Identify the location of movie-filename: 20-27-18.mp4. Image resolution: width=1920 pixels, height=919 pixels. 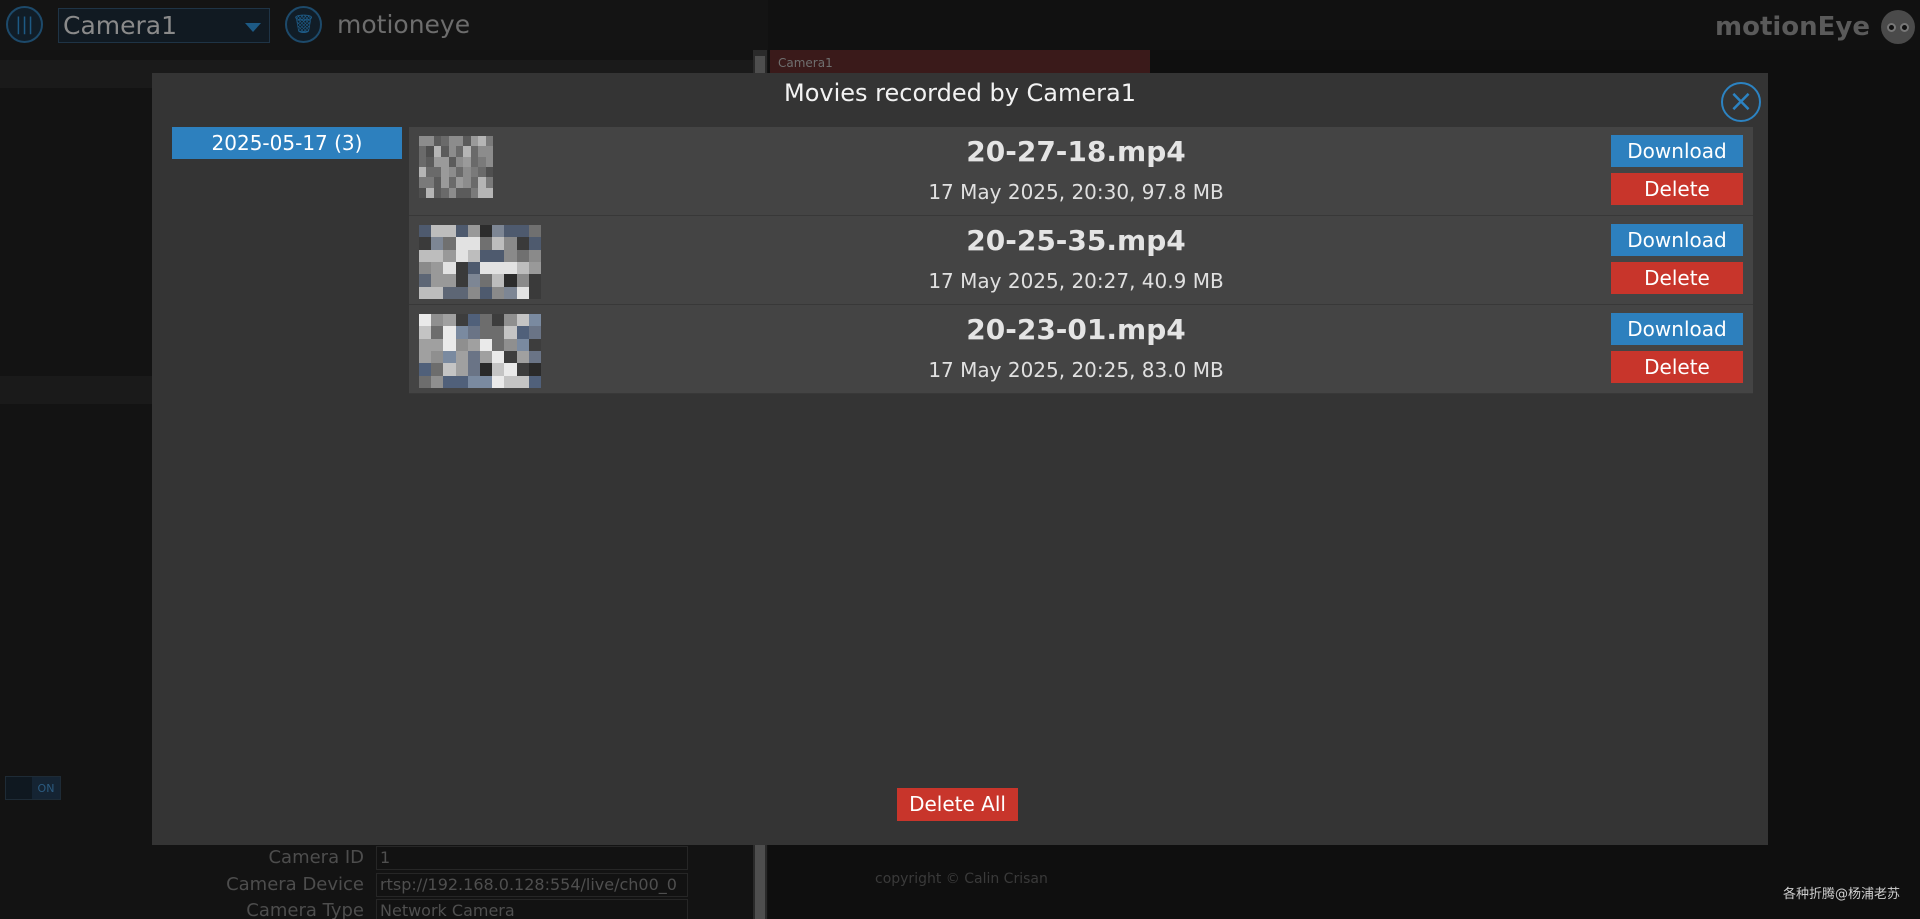
(1076, 151).